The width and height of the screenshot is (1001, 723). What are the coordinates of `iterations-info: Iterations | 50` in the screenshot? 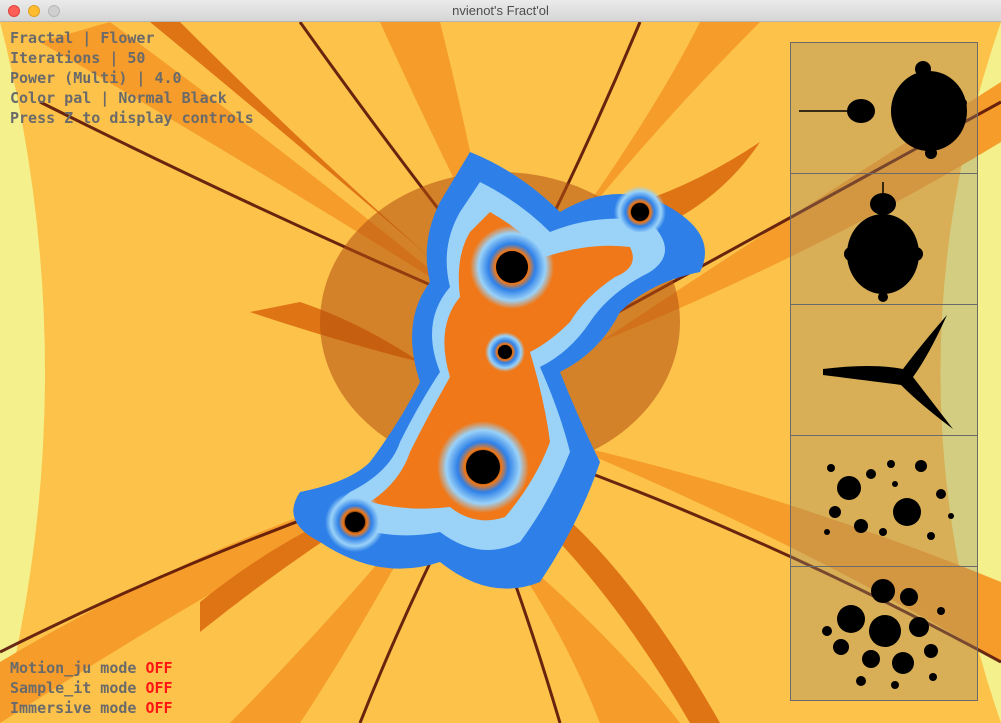 It's located at (78, 58).